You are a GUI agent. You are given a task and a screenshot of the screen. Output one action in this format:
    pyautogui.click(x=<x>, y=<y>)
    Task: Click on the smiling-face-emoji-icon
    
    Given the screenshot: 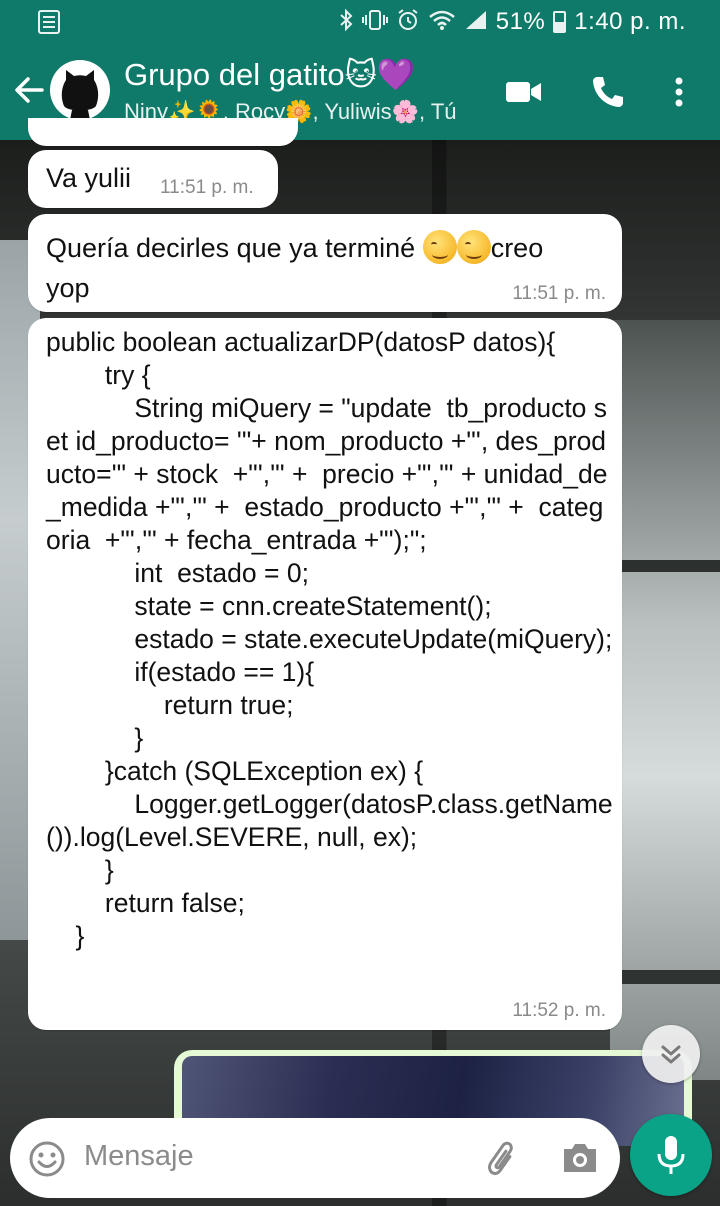 What is the action you would take?
    pyautogui.click(x=473, y=247)
    